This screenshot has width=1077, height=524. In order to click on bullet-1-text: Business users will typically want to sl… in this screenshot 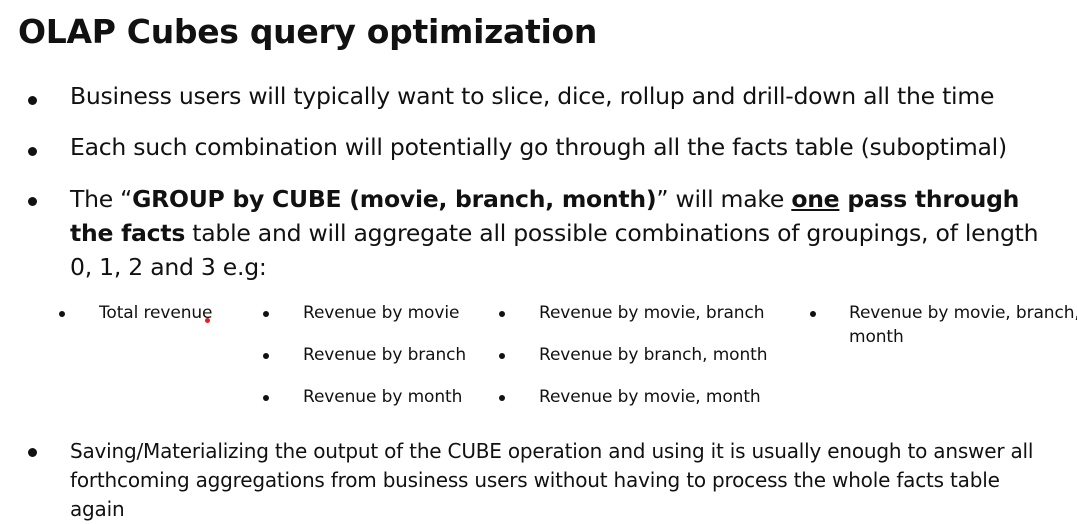, I will do `click(532, 96)`.